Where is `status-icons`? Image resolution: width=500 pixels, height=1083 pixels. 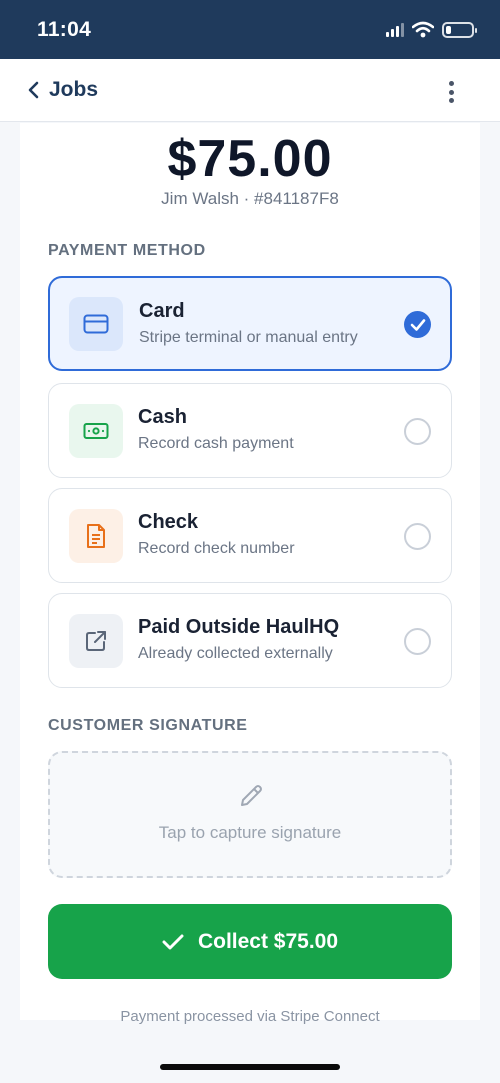 status-icons is located at coordinates (431, 29).